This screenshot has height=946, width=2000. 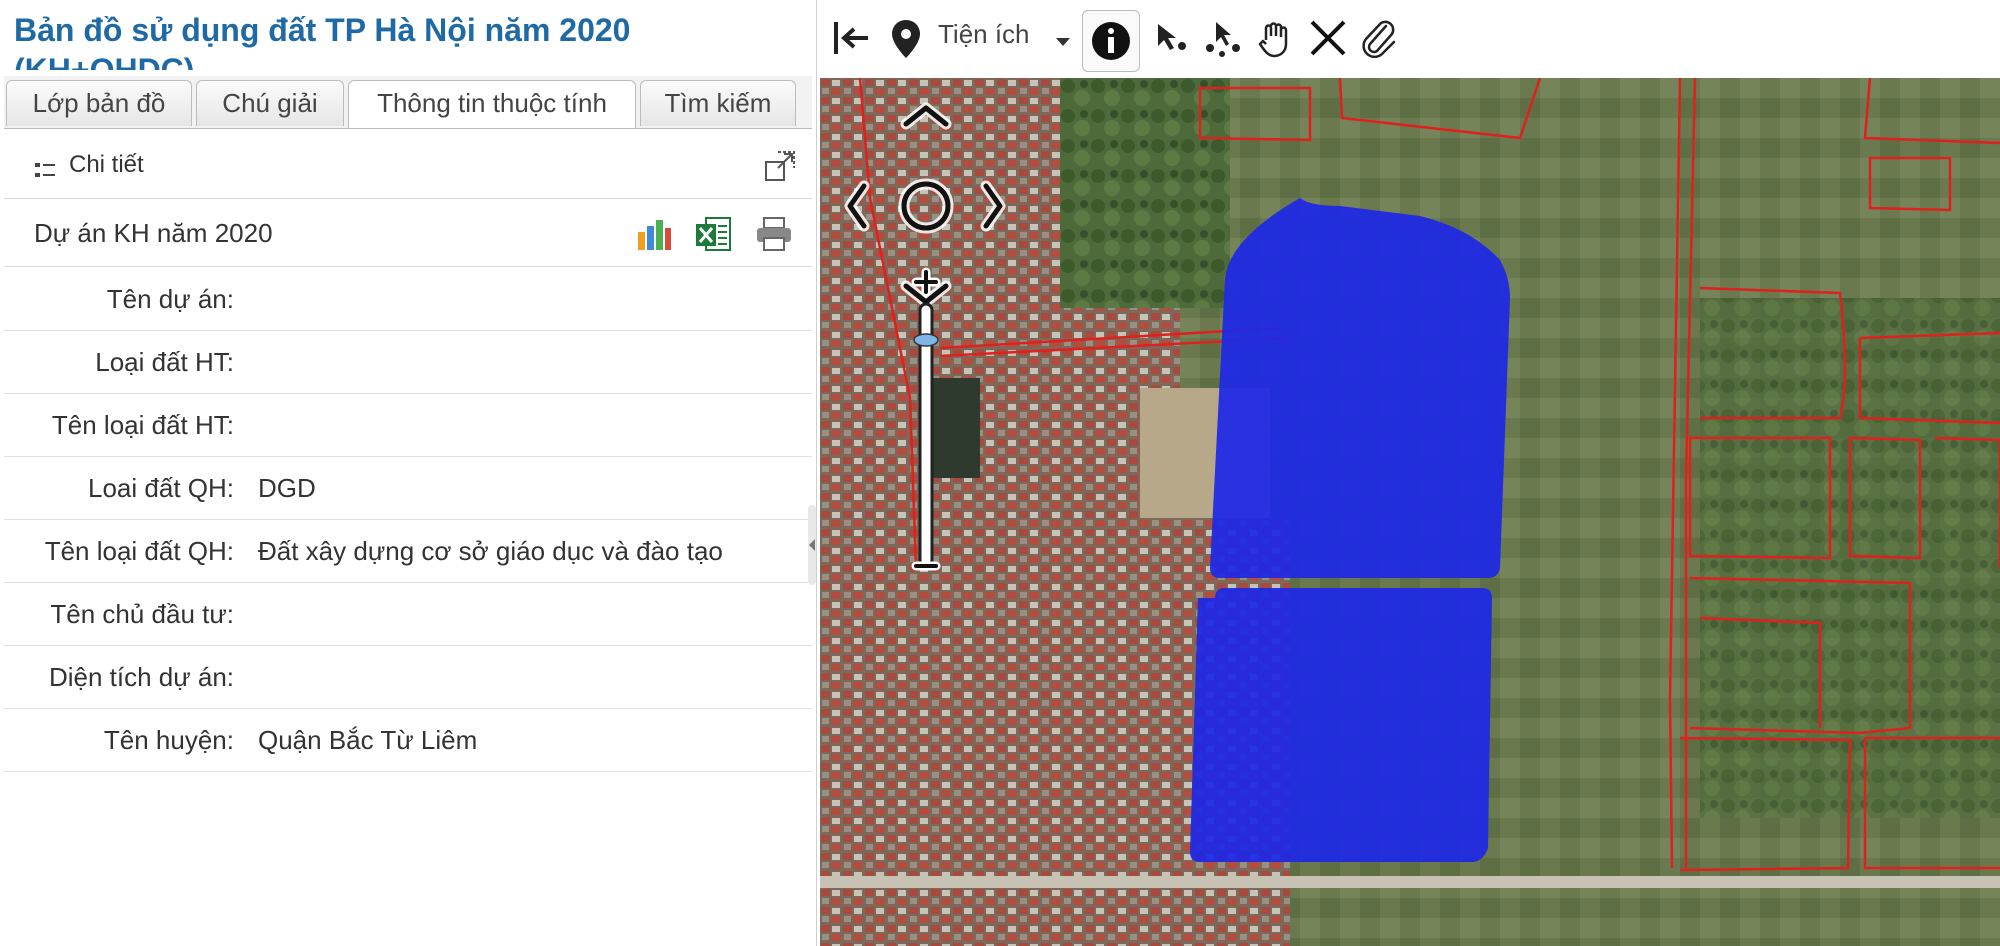 What do you see at coordinates (1276, 38) in the screenshot?
I see `pan-hand-icon` at bounding box center [1276, 38].